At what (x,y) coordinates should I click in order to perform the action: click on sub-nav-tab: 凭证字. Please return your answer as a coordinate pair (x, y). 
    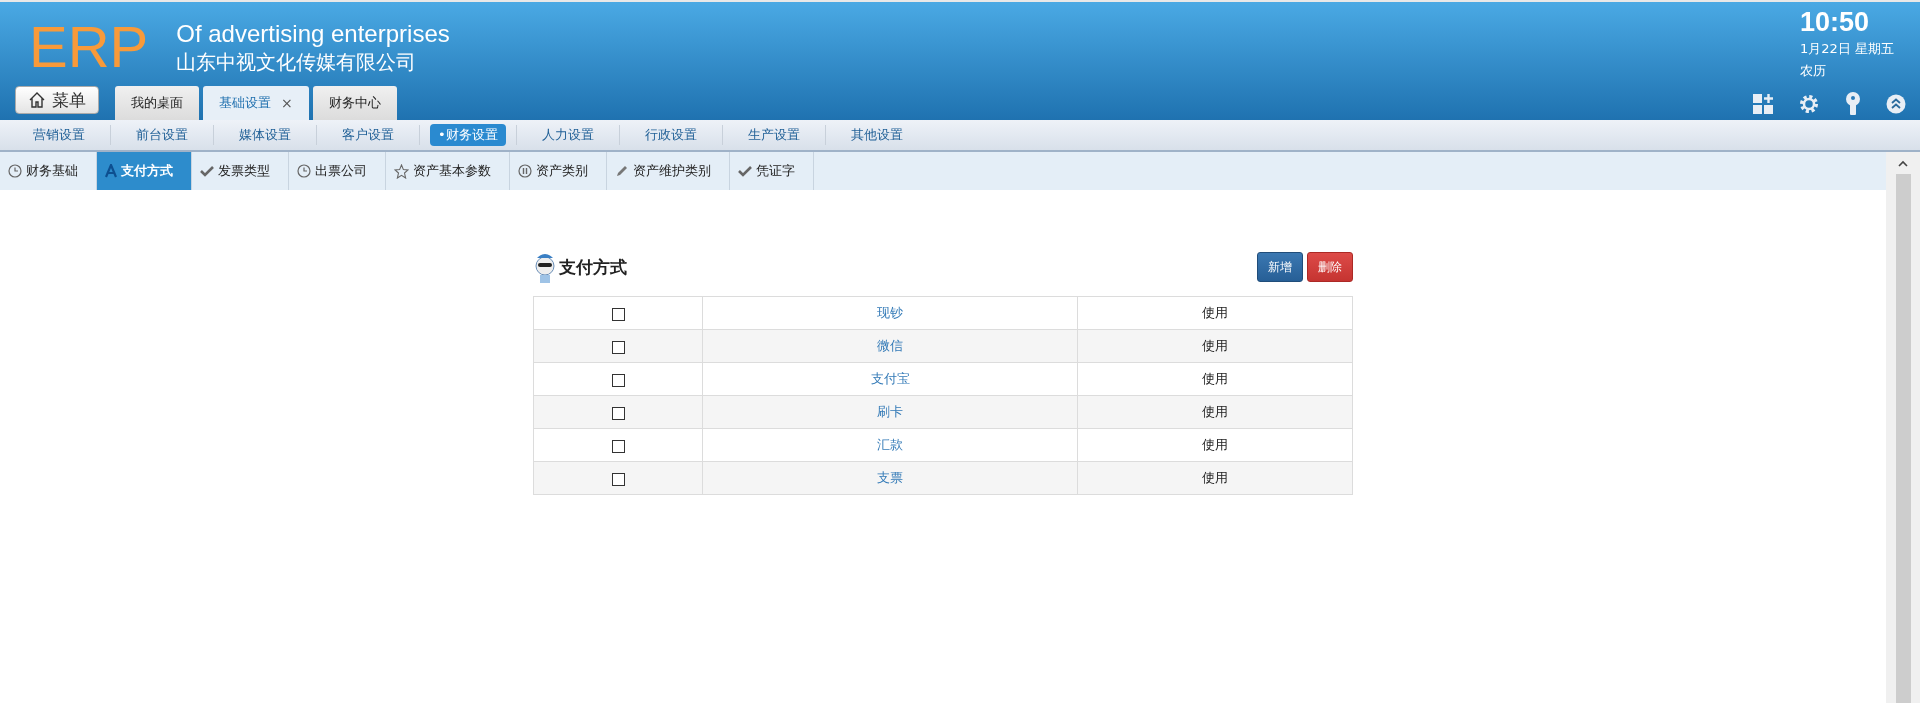
    Looking at the image, I should click on (772, 171).